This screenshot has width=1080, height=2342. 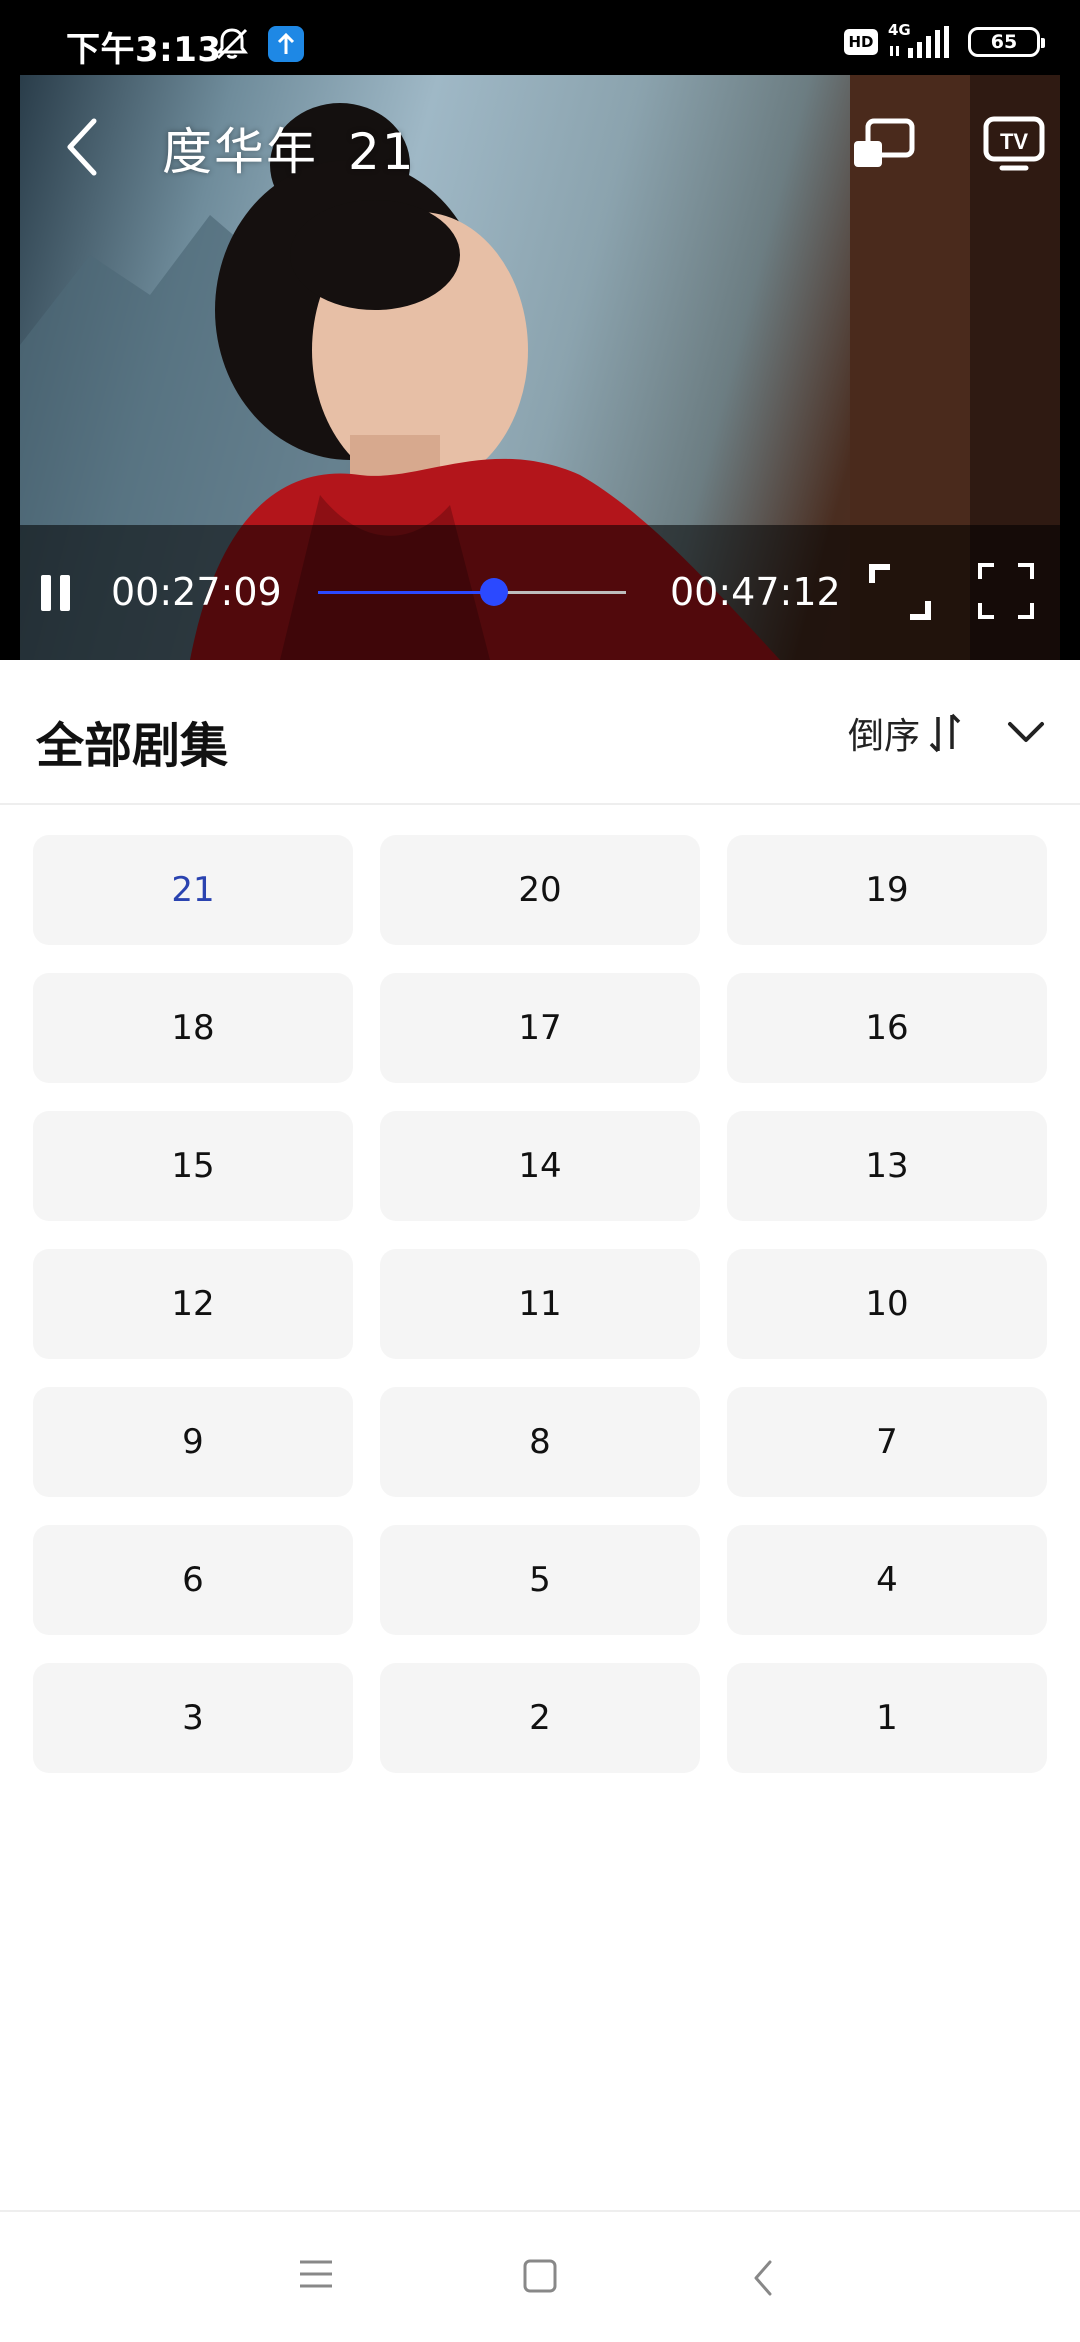 I want to click on hd-badge: HD, so click(x=861, y=42).